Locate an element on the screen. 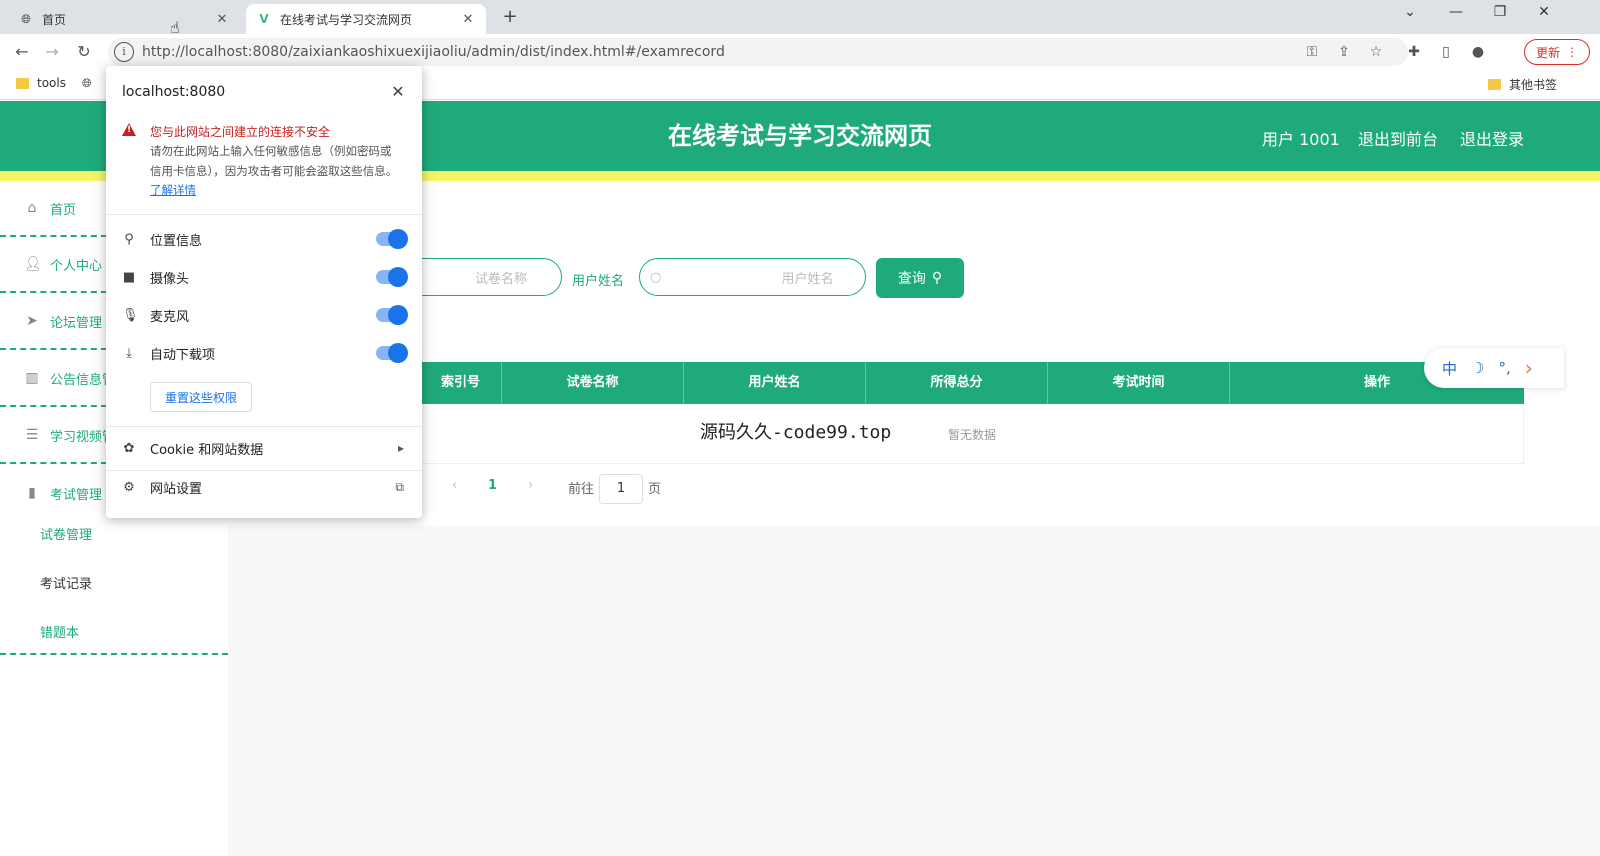 This screenshot has width=1600, height=856. other-bookmarks: 其他书签 is located at coordinates (1522, 84).